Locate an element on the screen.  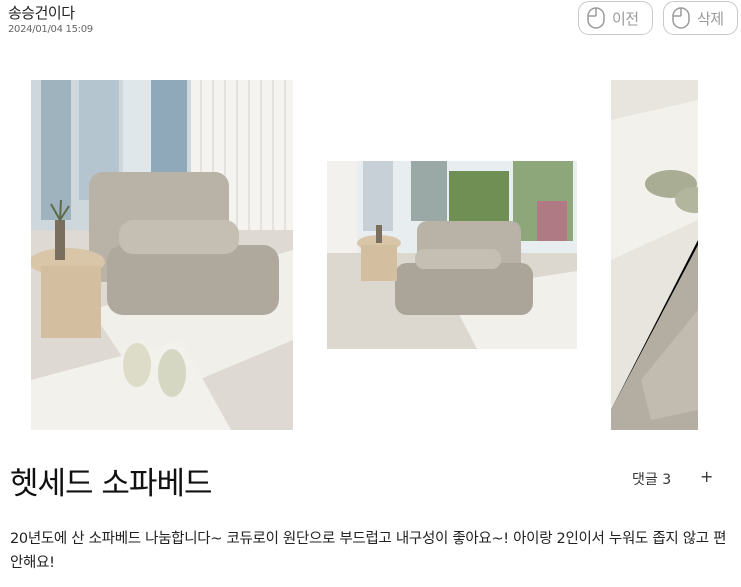
comments-count: 댓글 3 is located at coordinates (651, 479).